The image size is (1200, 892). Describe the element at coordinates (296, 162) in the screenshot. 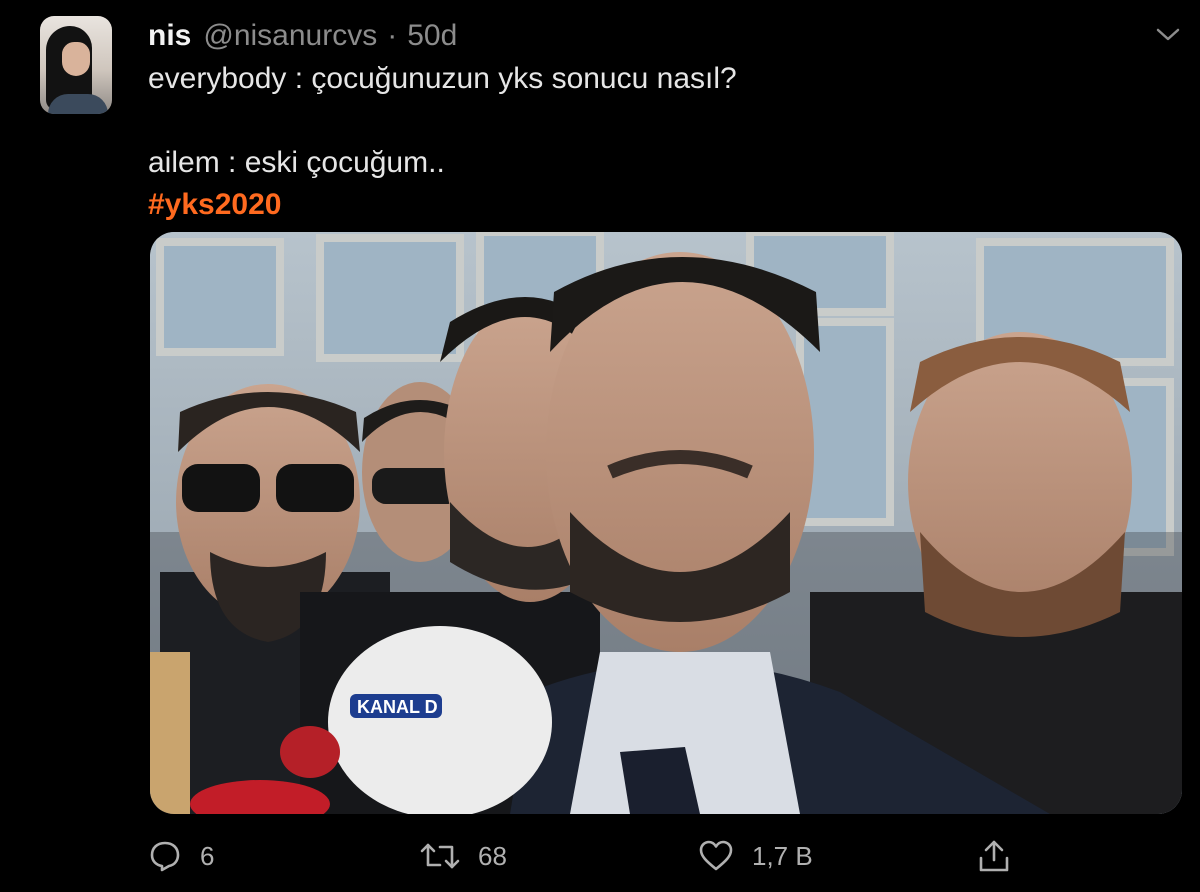

I see `tweet-text-line: ailem : eski çocuğum..` at that location.